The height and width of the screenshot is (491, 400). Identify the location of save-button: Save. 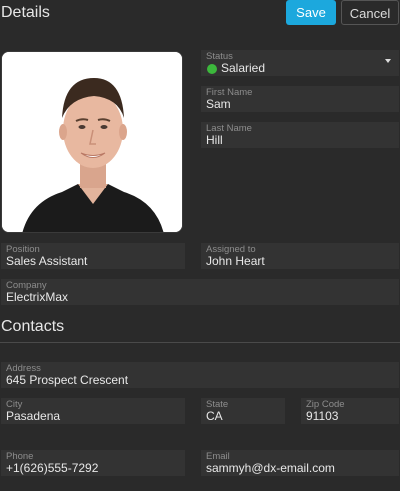
(311, 12).